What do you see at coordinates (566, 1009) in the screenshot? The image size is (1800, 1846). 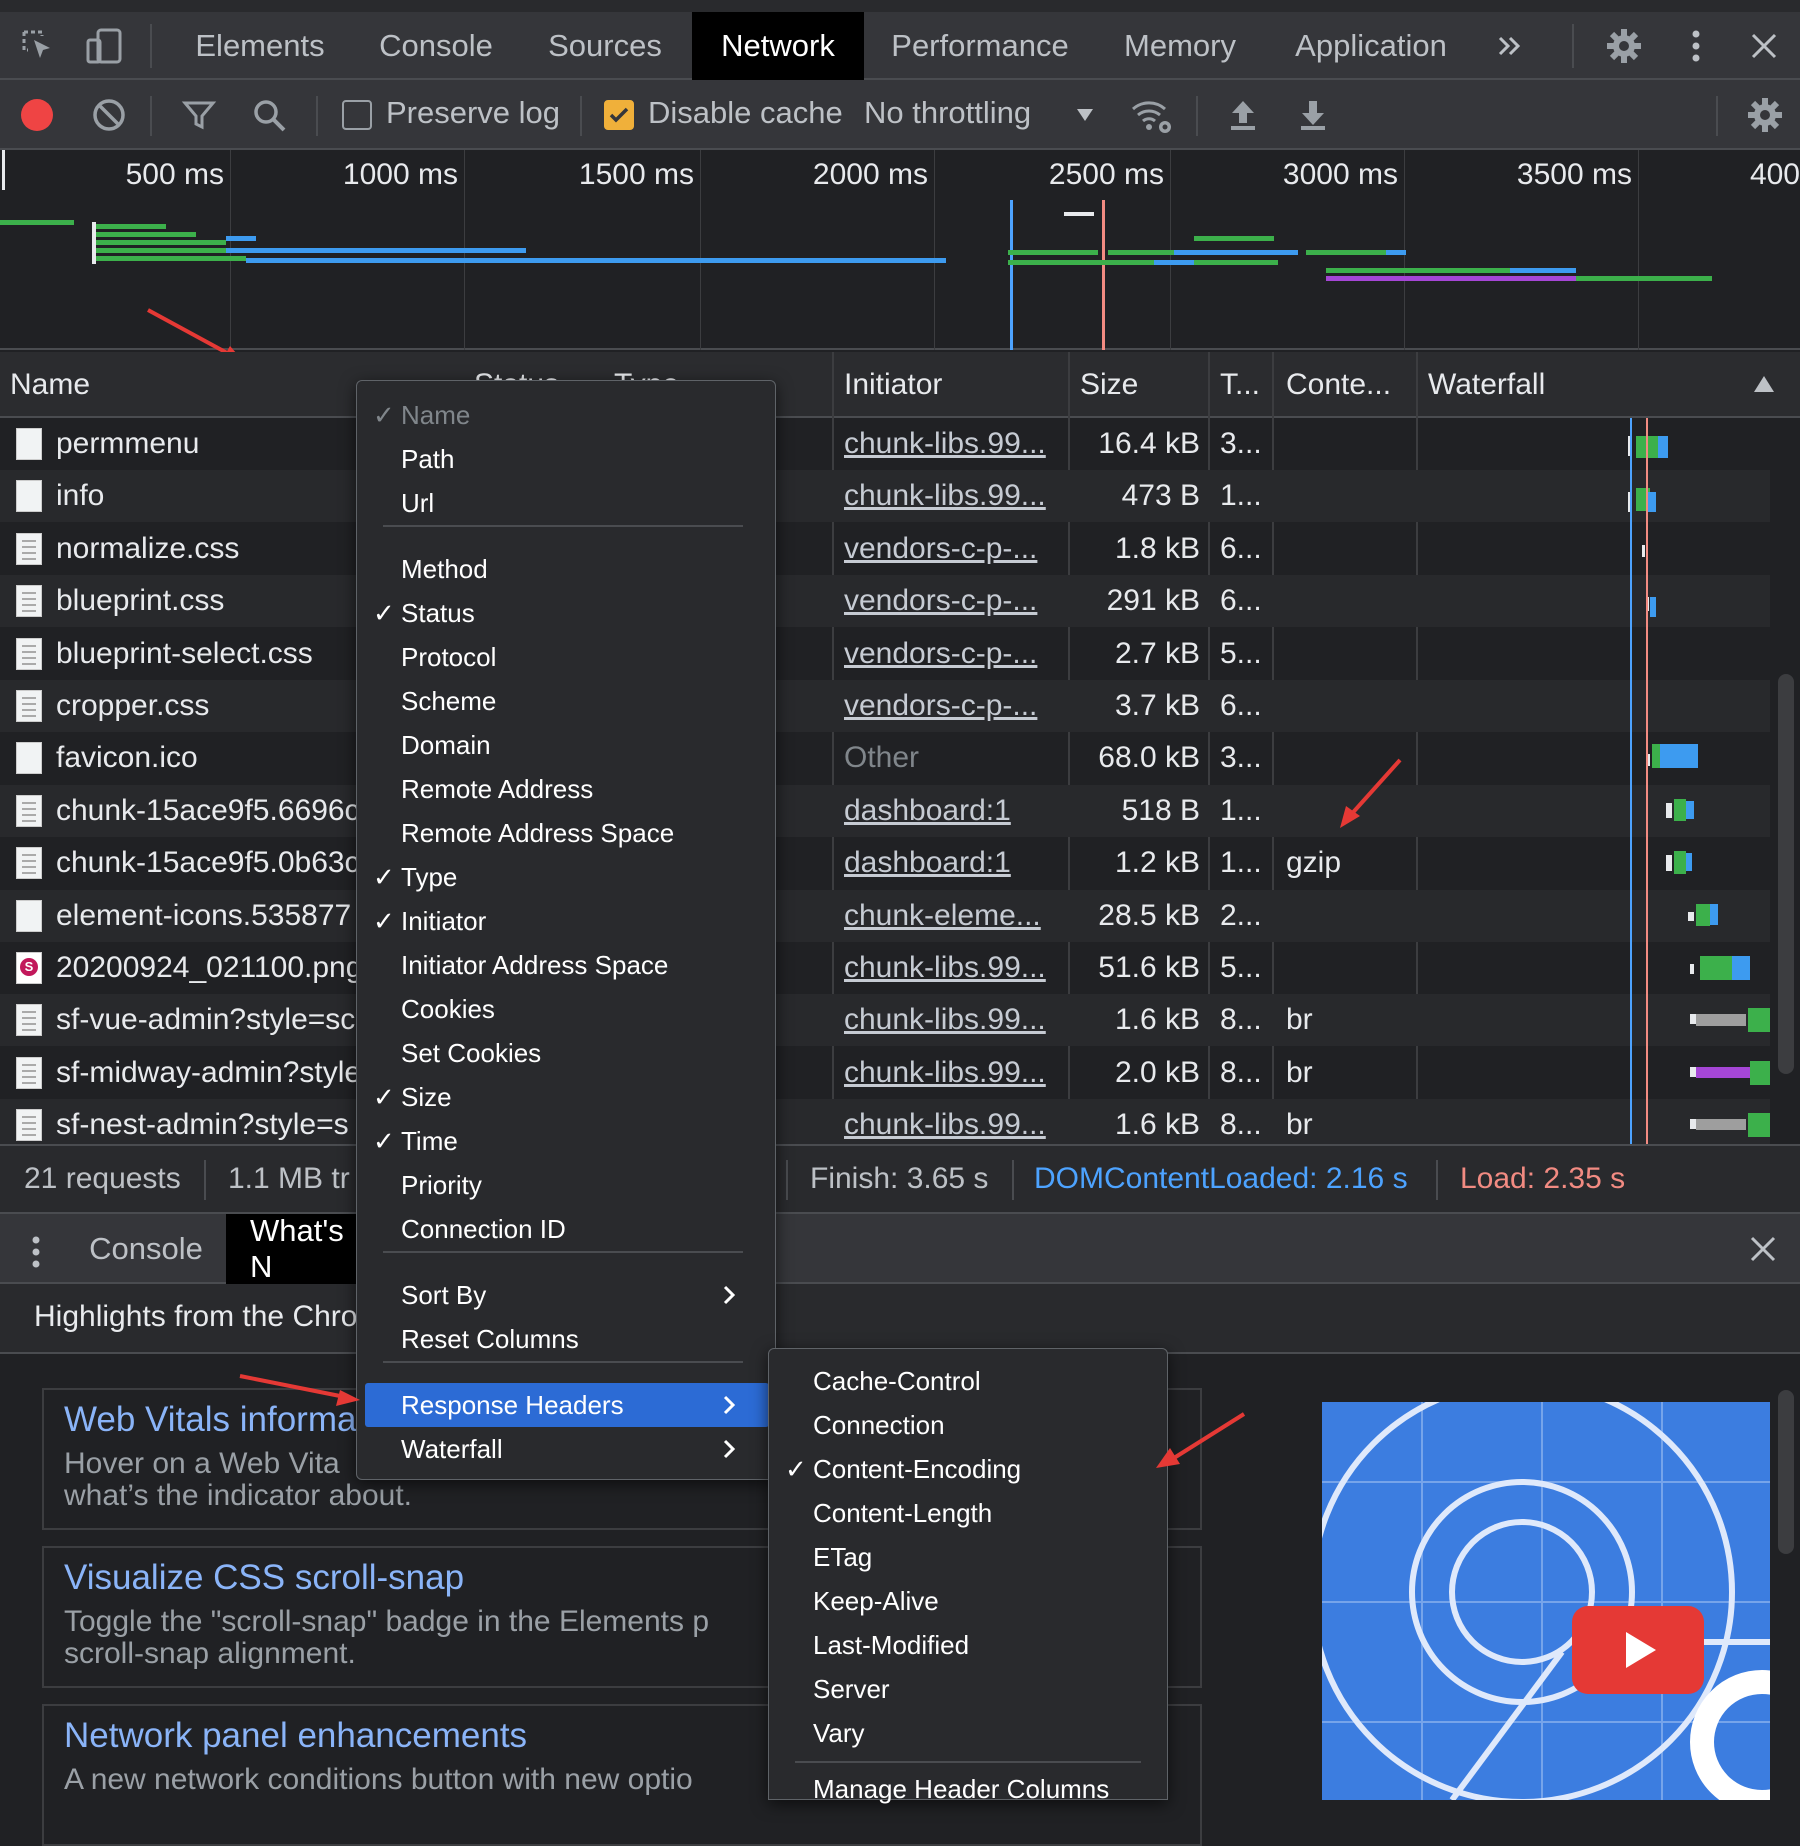 I see `menu-item-cookies: Cookies` at bounding box center [566, 1009].